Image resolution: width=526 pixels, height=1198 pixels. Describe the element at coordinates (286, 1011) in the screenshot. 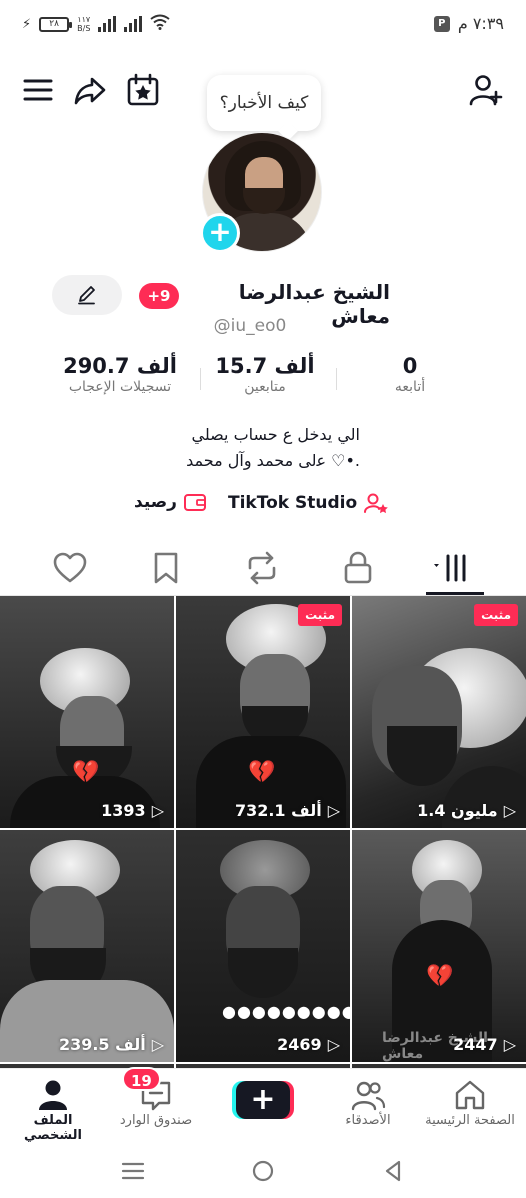

I see `caption-dots: ●●●●●●●●●●` at that location.